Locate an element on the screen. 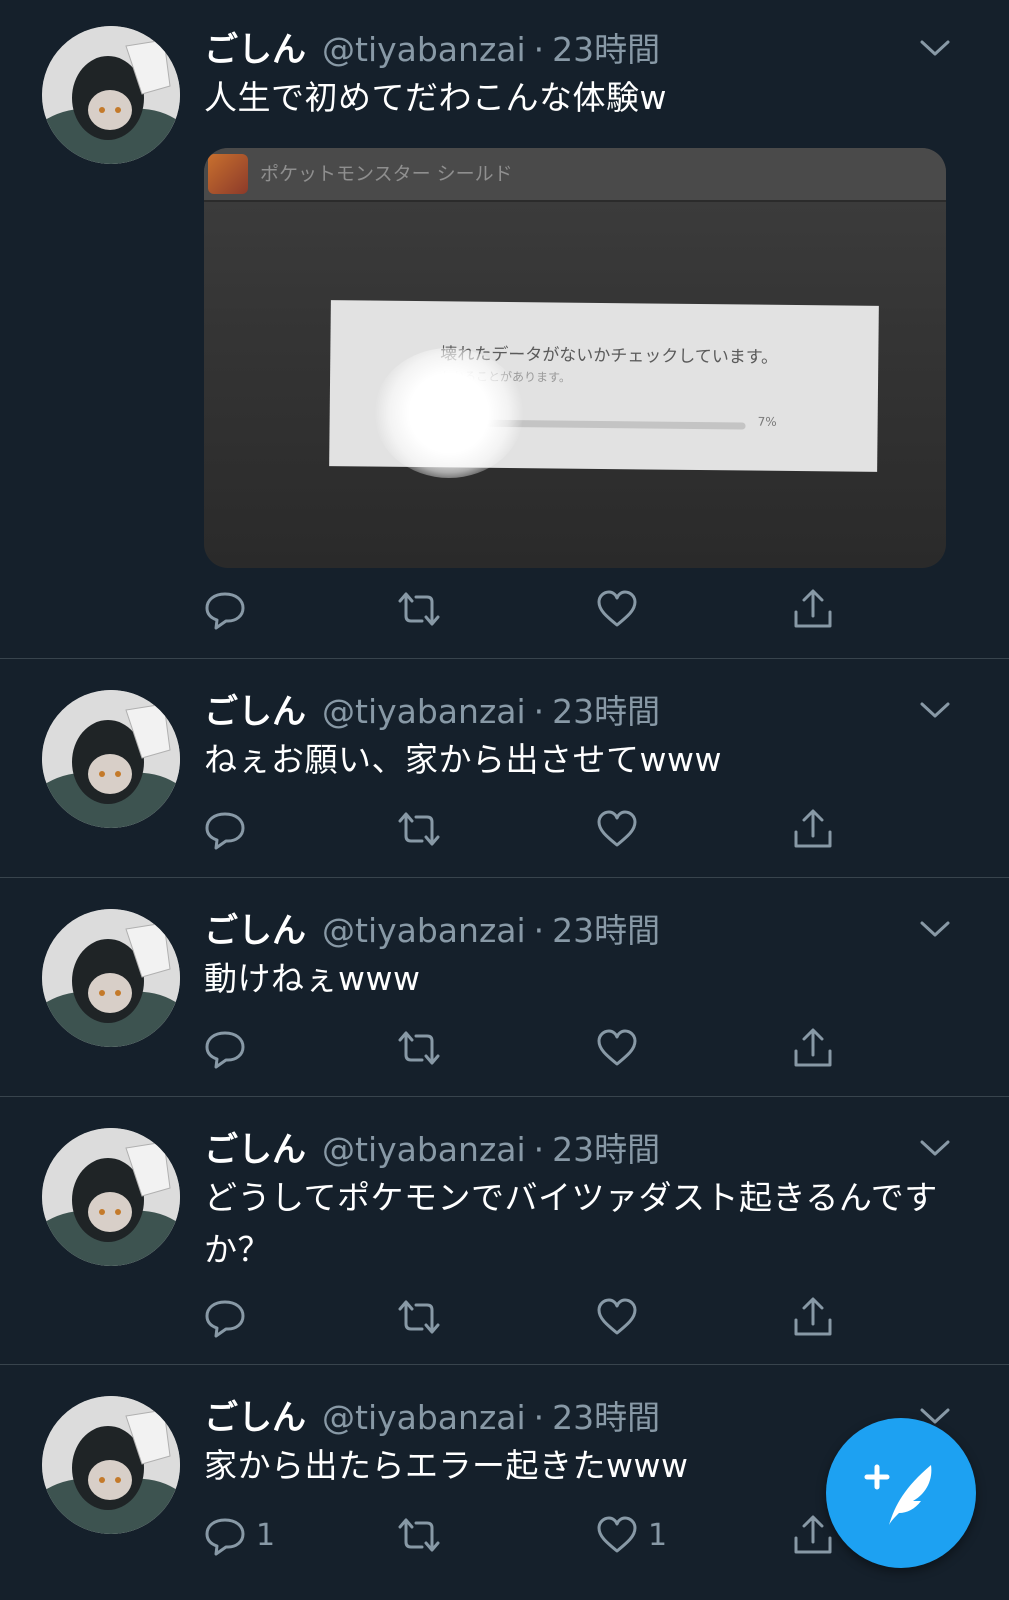 This screenshot has height=1600, width=1009. game-icon is located at coordinates (228, 174).